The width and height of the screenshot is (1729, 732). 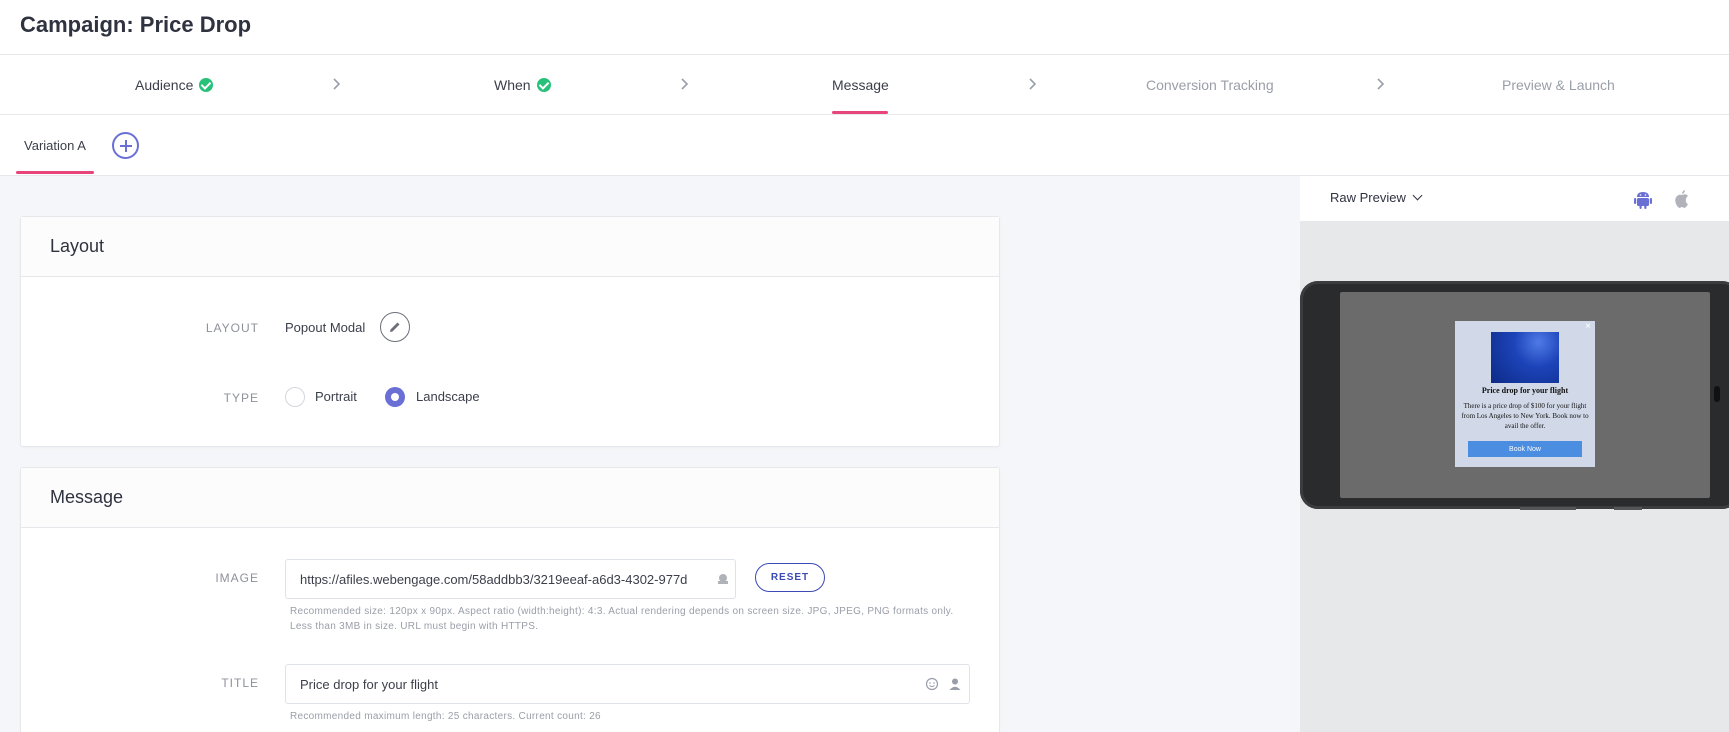 I want to click on apple-icon, so click(x=1682, y=199).